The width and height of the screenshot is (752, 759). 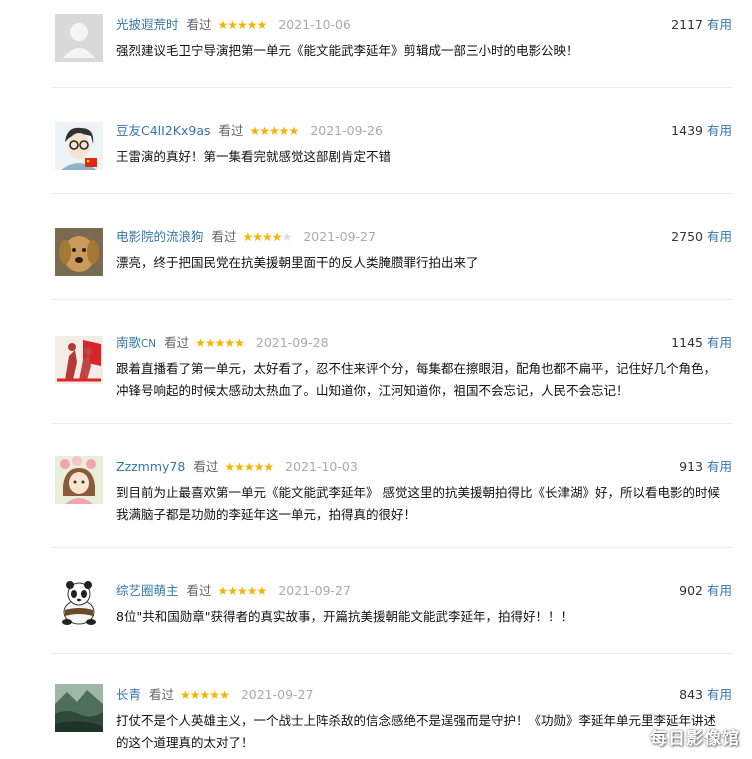 What do you see at coordinates (687, 342) in the screenshot?
I see `vote-count: 1145` at bounding box center [687, 342].